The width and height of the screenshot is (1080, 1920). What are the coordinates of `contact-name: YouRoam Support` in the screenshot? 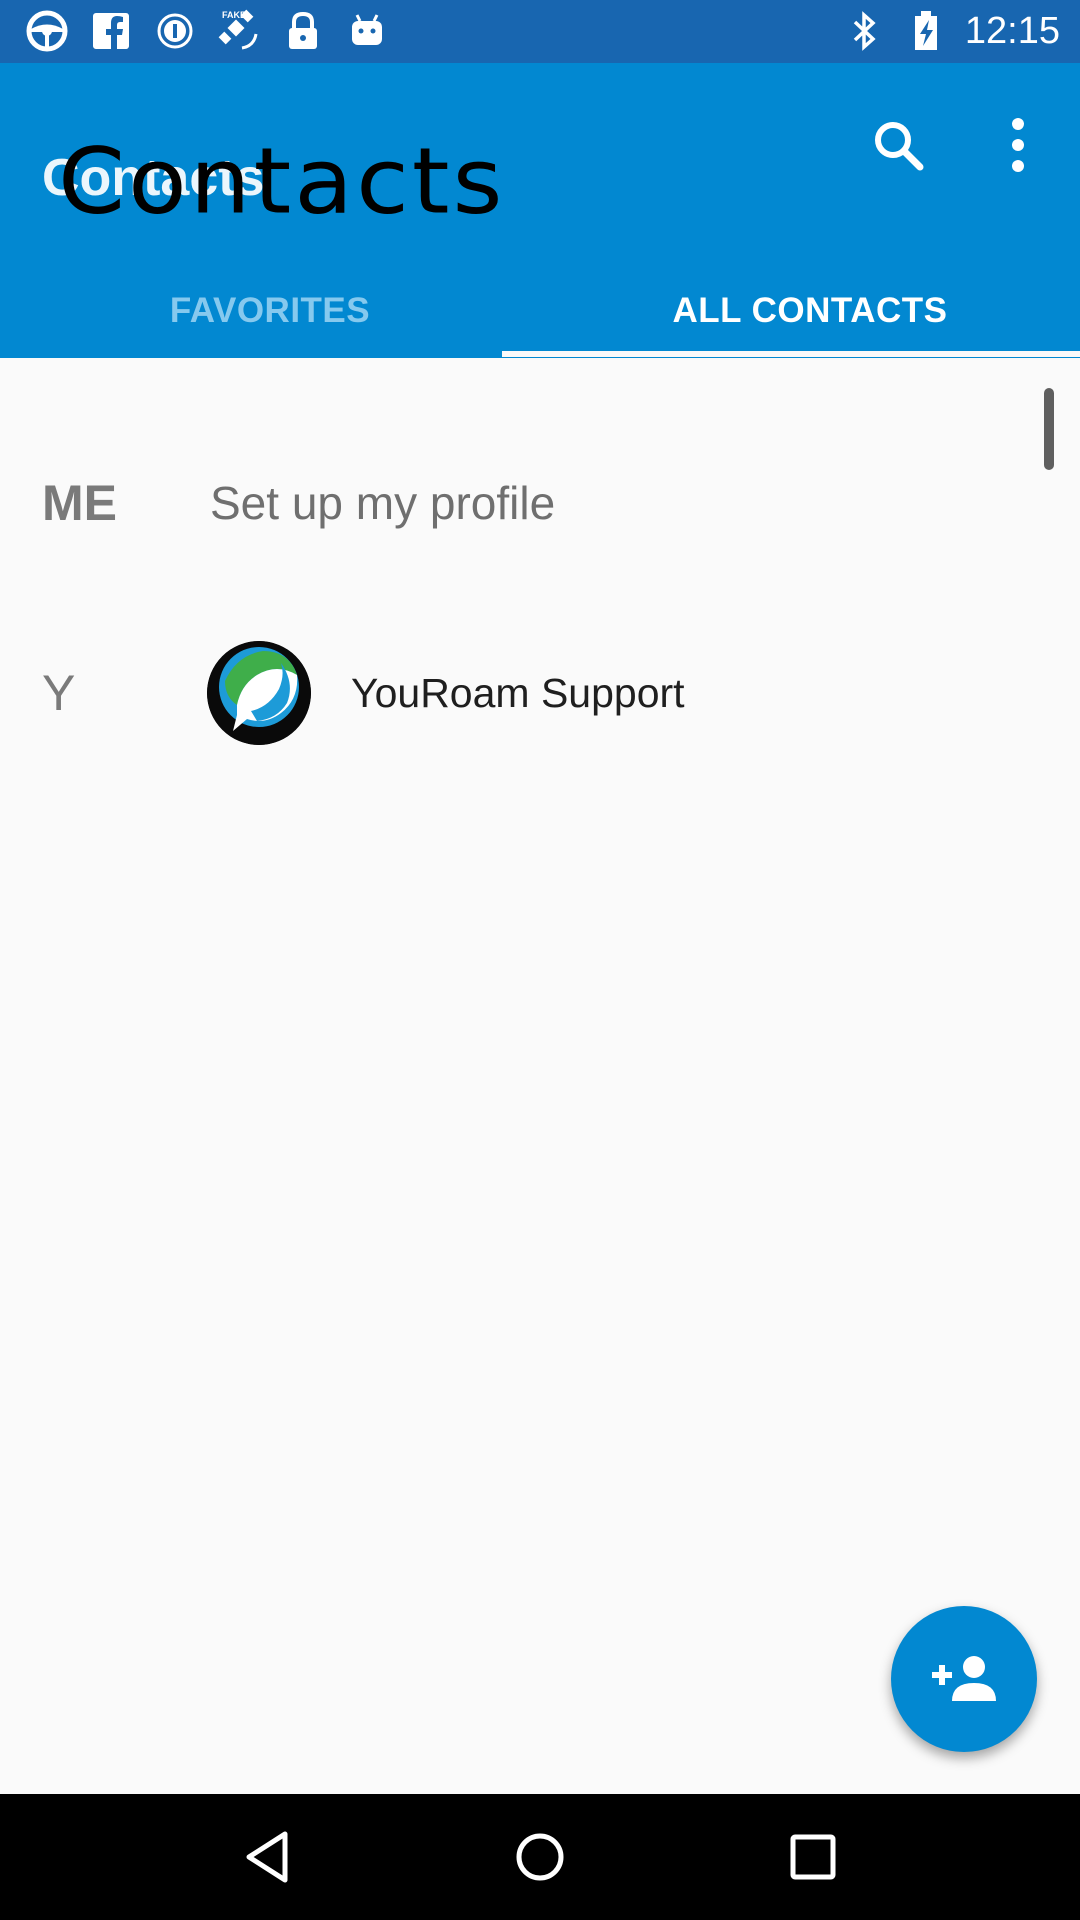 It's located at (518, 692).